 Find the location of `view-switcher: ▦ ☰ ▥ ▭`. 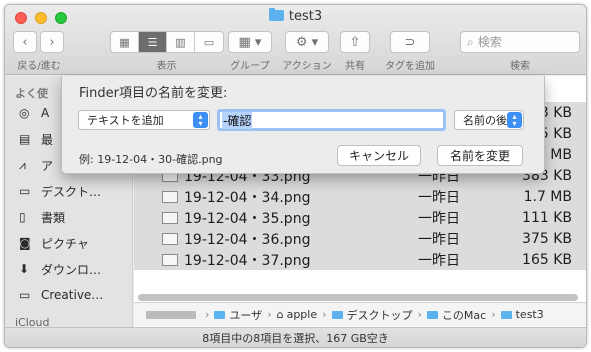

view-switcher: ▦ ☰ ▥ ▭ is located at coordinates (167, 42).